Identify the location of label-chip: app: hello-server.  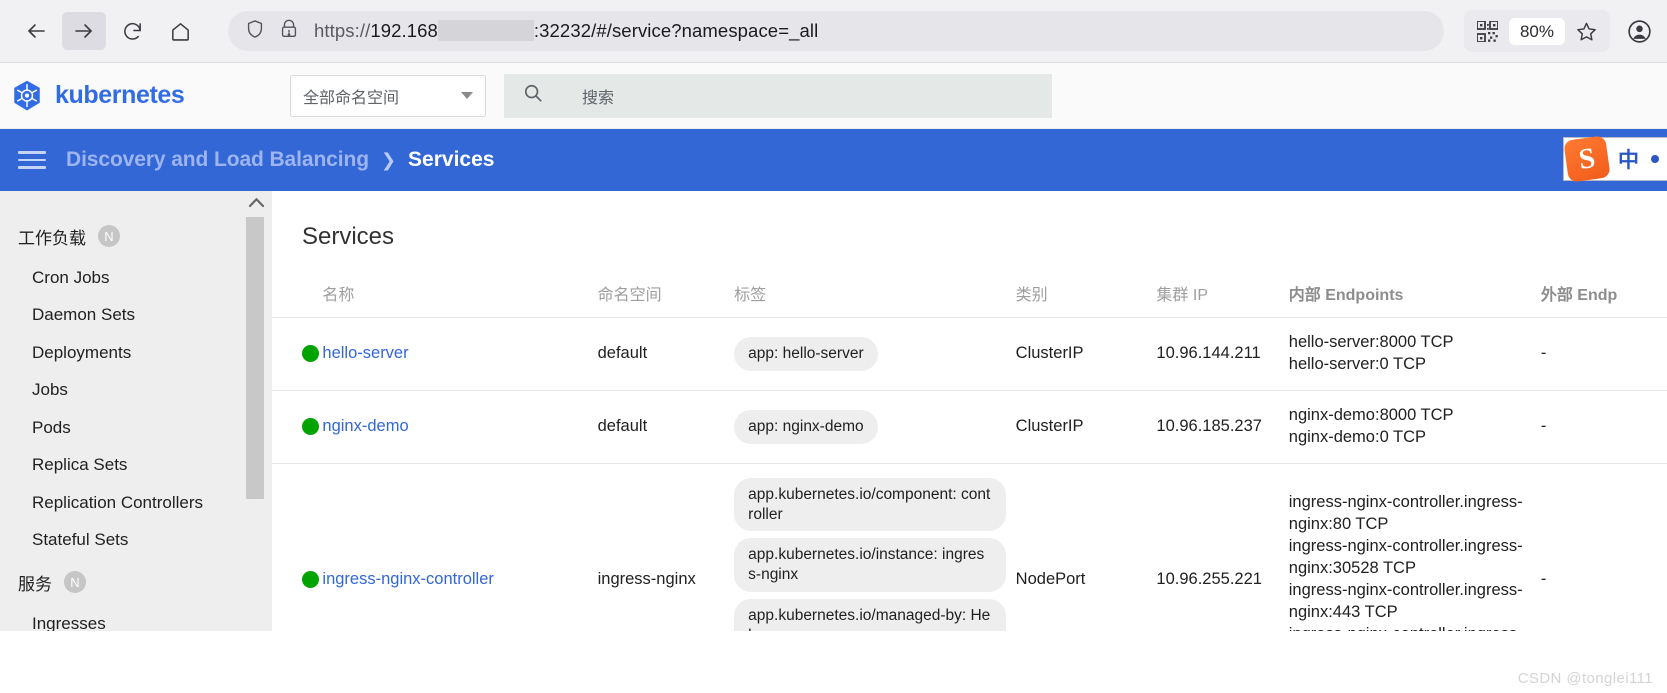
(806, 354).